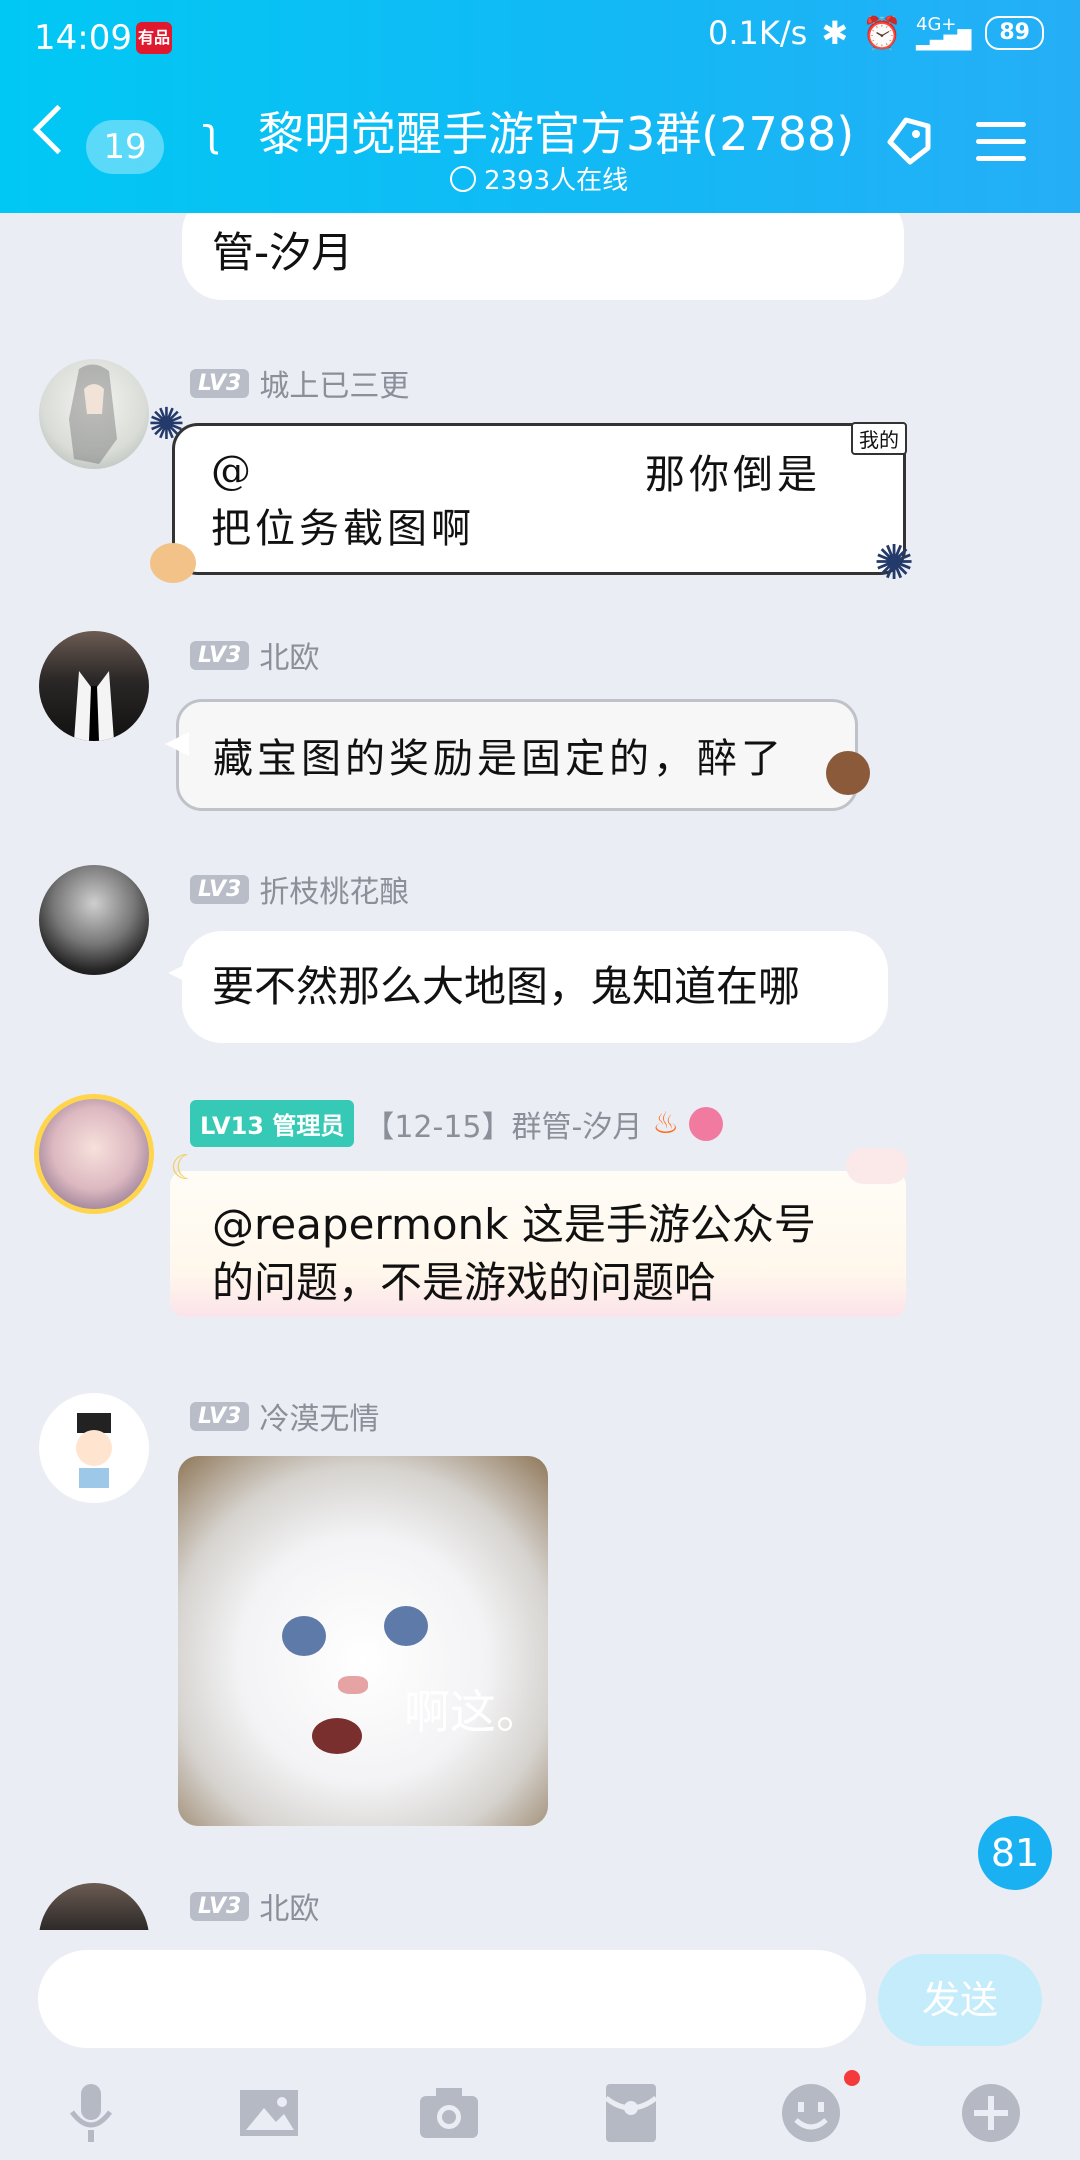  What do you see at coordinates (185, 1168) in the screenshot?
I see `moon-decoration-icon: ☾` at bounding box center [185, 1168].